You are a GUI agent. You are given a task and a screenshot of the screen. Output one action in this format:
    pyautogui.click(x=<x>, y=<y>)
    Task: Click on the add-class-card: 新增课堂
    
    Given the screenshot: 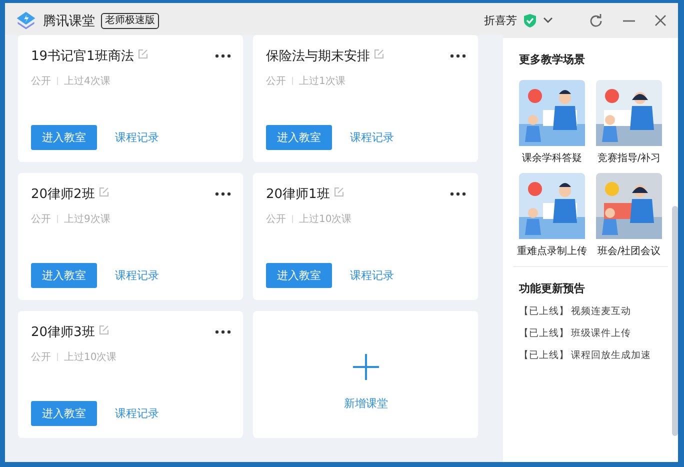 What is the action you would take?
    pyautogui.click(x=365, y=374)
    